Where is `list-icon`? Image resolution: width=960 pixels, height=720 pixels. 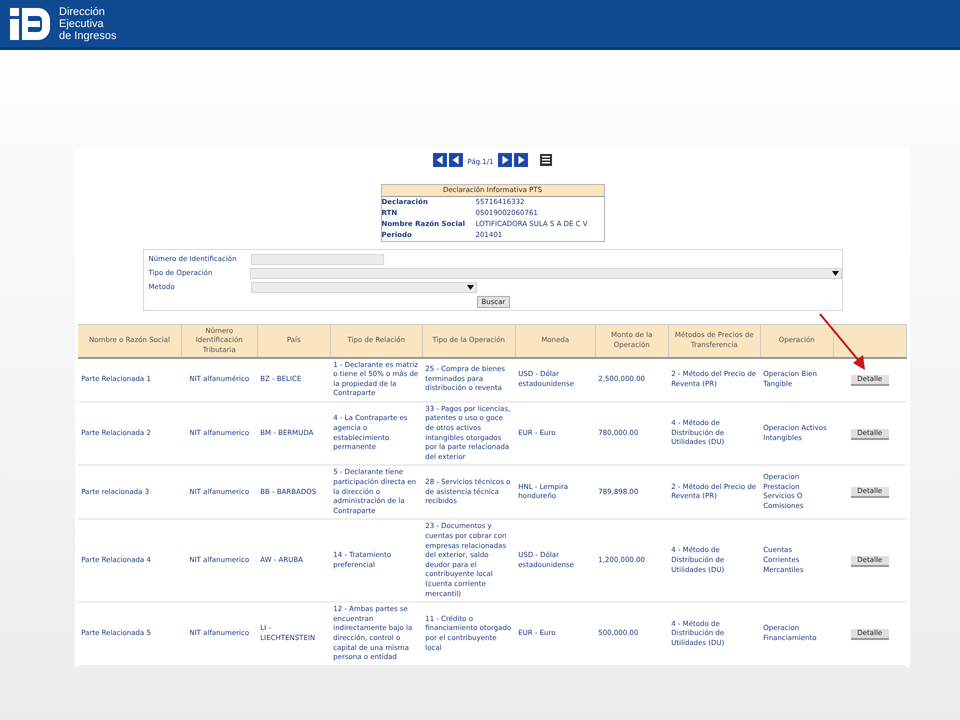
list-icon is located at coordinates (546, 160).